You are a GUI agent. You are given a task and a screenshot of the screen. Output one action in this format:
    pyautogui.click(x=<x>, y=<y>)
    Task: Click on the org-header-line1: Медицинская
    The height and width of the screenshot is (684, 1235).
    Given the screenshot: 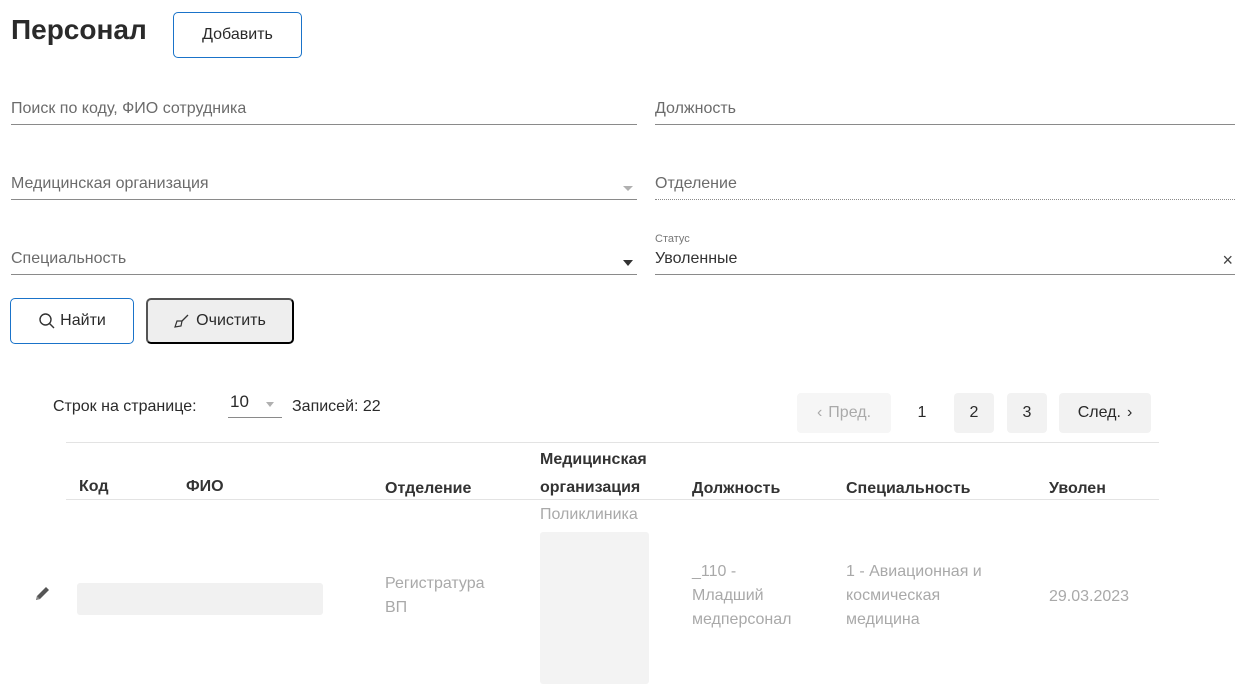 What is the action you would take?
    pyautogui.click(x=593, y=459)
    